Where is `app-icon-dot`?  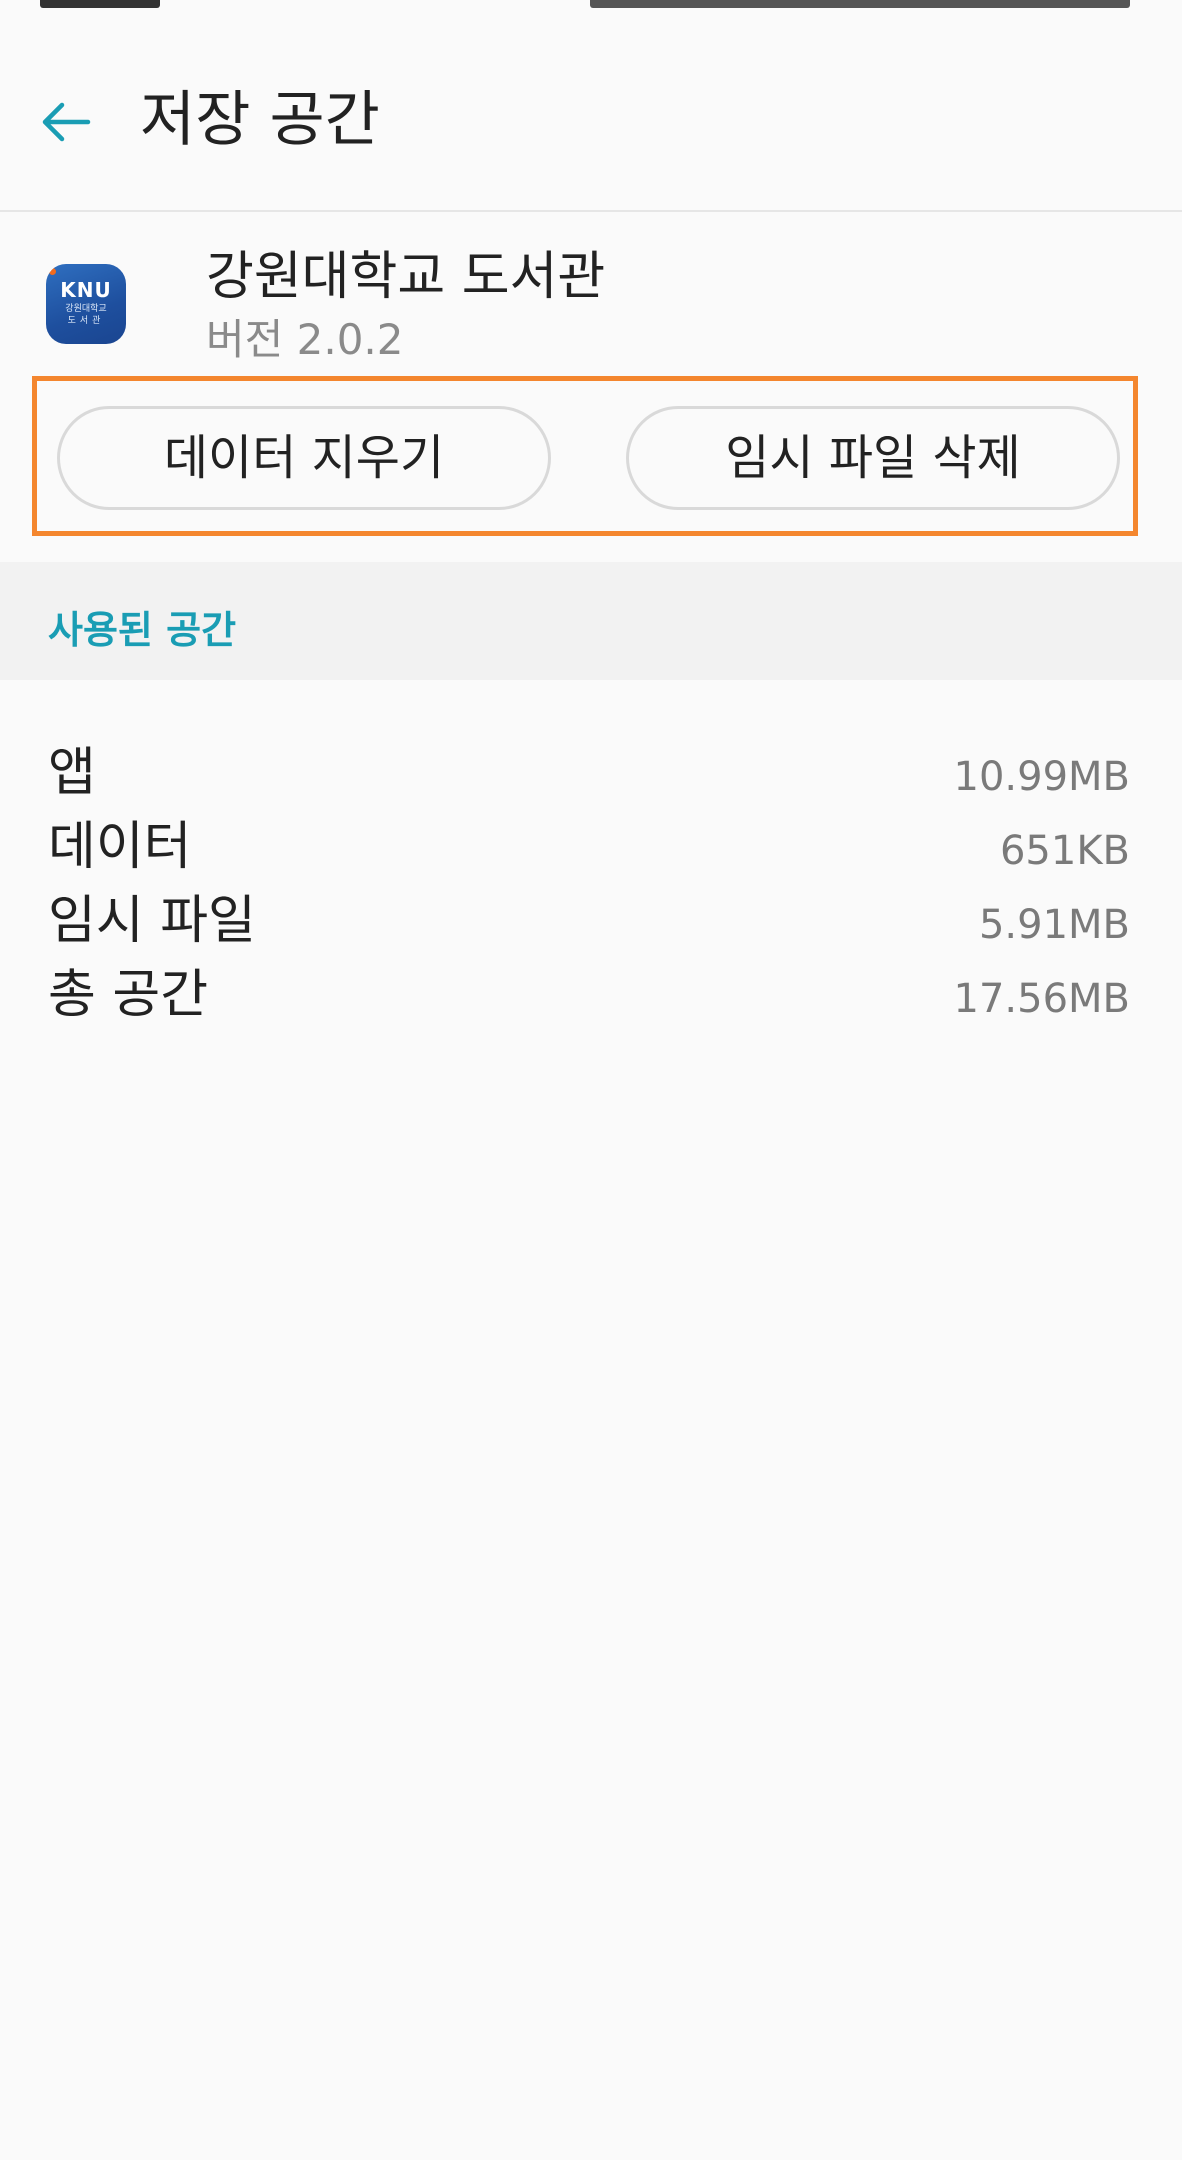 app-icon-dot is located at coordinates (52, 271).